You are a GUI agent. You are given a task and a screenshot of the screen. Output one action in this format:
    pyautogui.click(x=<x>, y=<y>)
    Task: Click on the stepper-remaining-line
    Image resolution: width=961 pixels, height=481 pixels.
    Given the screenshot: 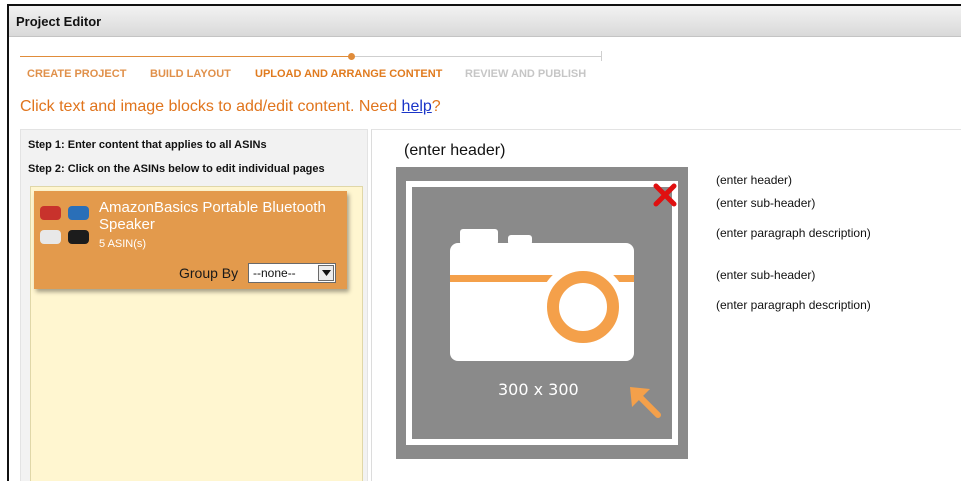 What is the action you would take?
    pyautogui.click(x=476, y=56)
    